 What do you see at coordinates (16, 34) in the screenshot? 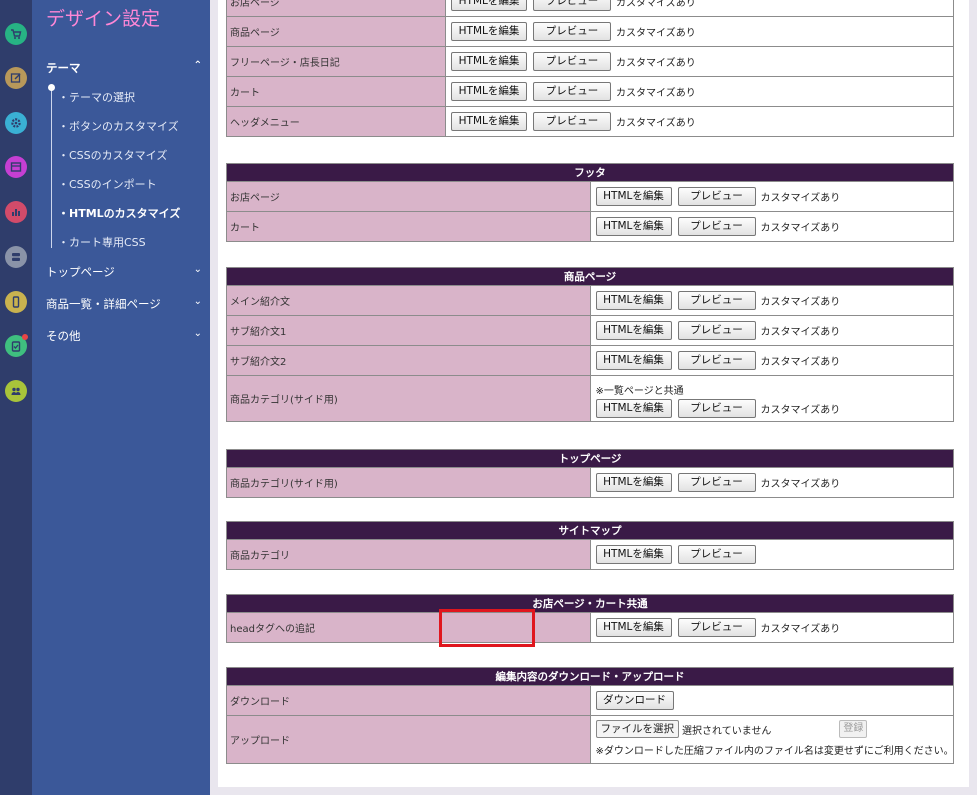
I see `cart-icon` at bounding box center [16, 34].